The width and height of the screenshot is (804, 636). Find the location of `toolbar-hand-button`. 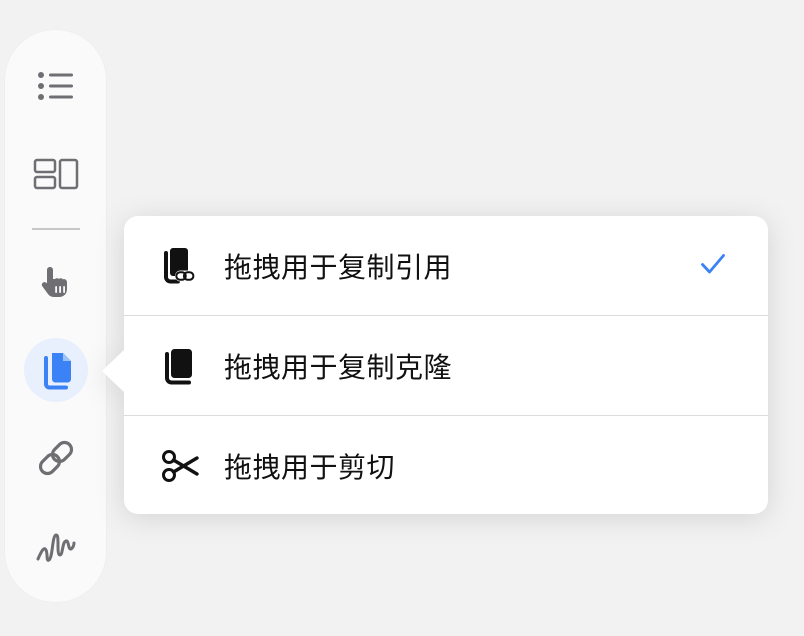

toolbar-hand-button is located at coordinates (56, 282).